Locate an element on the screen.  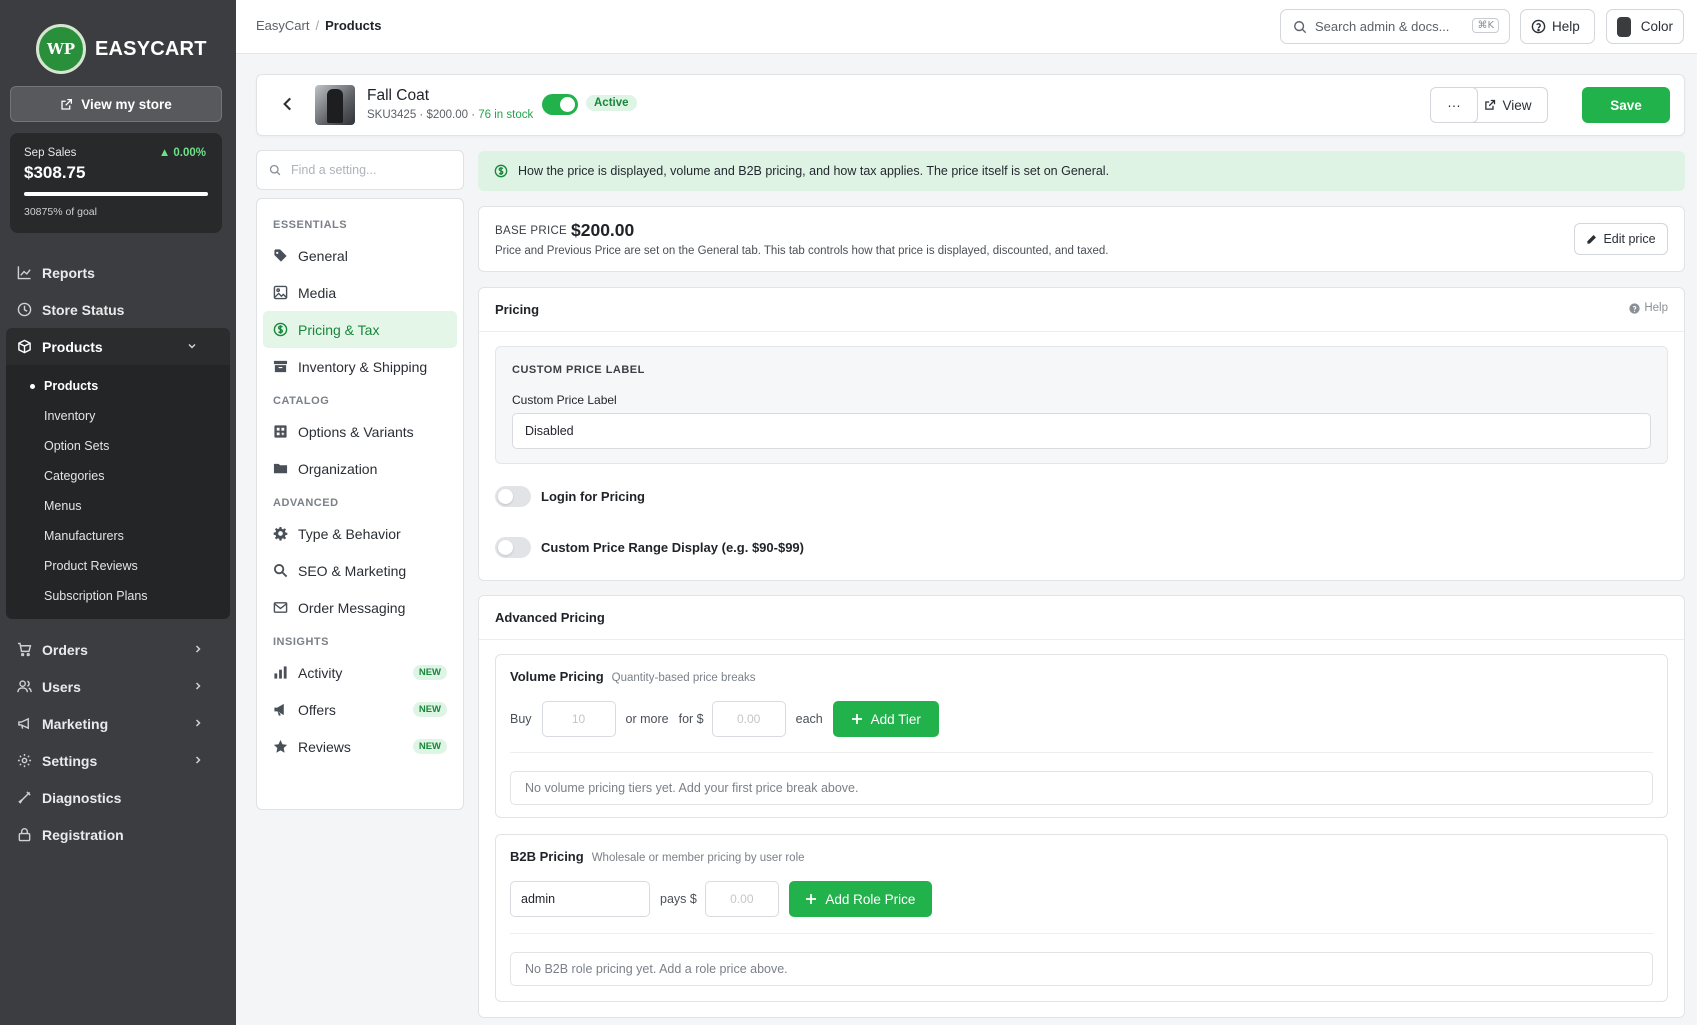
subnav-subscription-plans: Subscription Plans is located at coordinates (118, 596).